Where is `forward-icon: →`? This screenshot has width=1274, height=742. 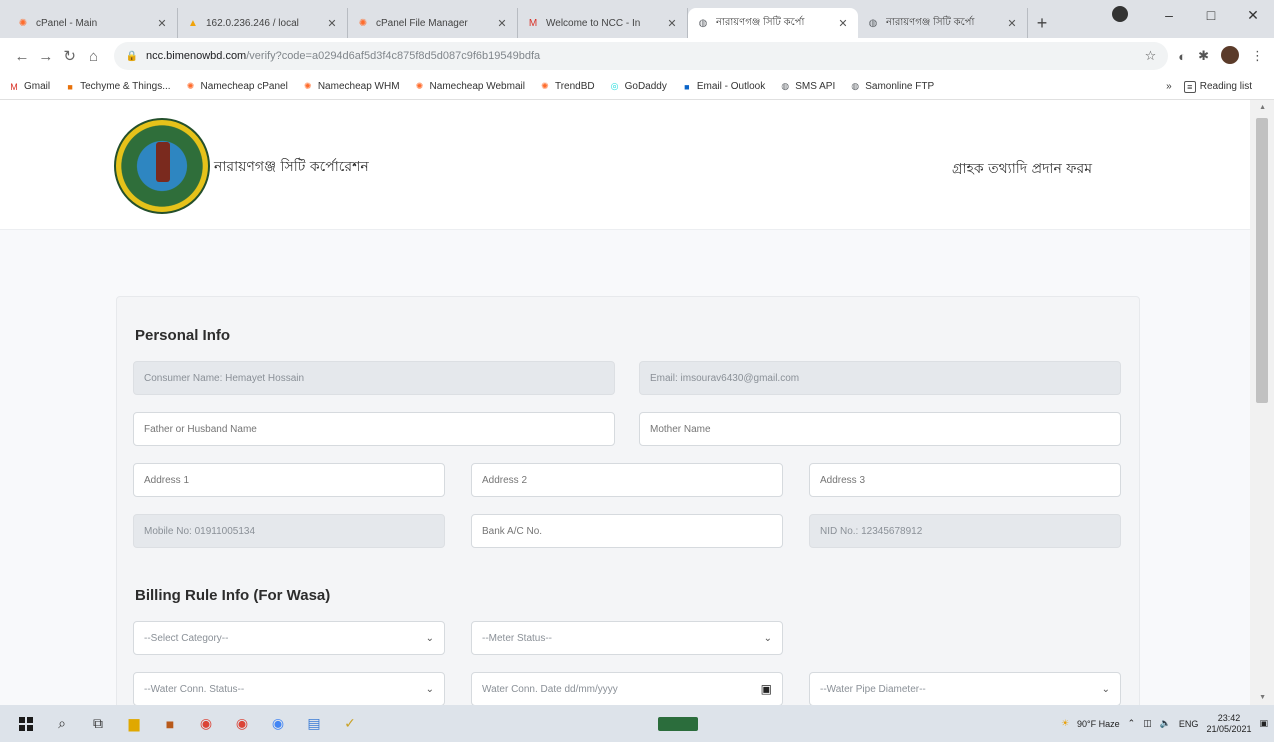
forward-icon: → is located at coordinates (46, 56).